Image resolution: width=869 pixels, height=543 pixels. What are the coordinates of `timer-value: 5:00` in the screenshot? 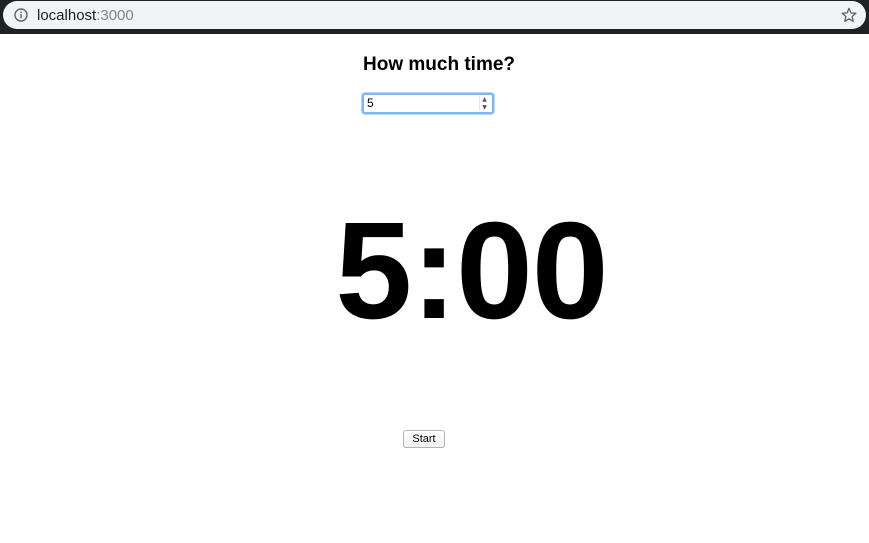 It's located at (471, 271).